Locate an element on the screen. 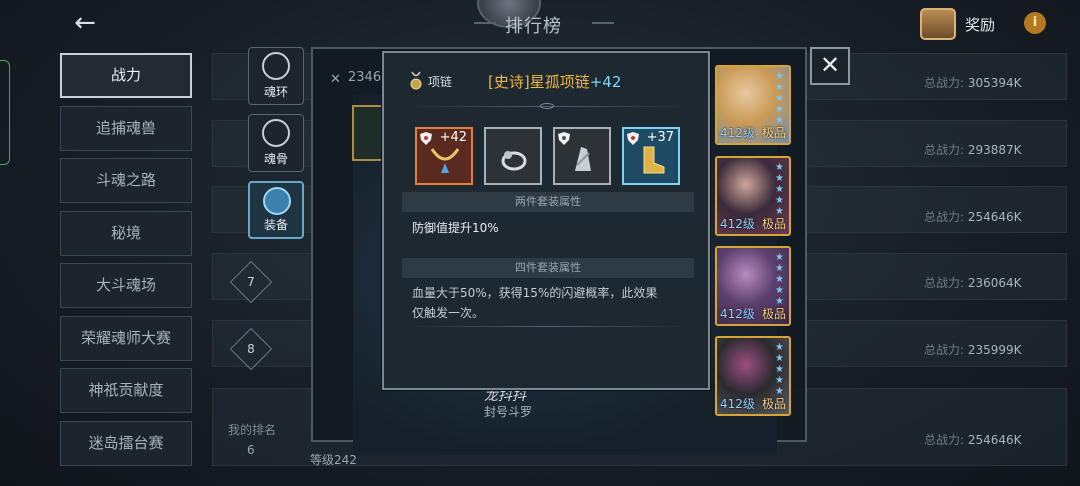 This screenshot has width=1080, height=486. tab-equipment: 装备 is located at coordinates (276, 210).